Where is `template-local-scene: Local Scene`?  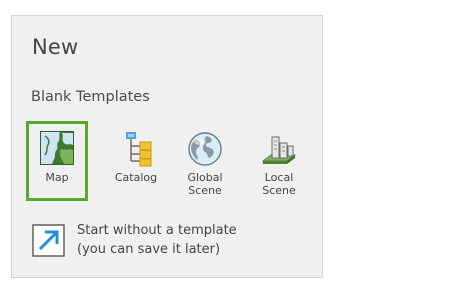 template-local-scene: Local Scene is located at coordinates (279, 161).